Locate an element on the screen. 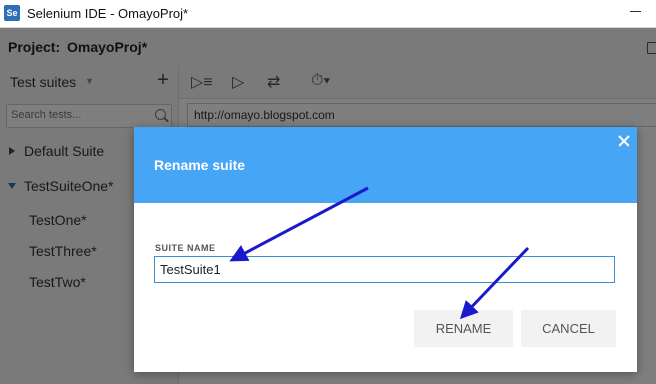  selenium-icon: Se is located at coordinates (12, 13).